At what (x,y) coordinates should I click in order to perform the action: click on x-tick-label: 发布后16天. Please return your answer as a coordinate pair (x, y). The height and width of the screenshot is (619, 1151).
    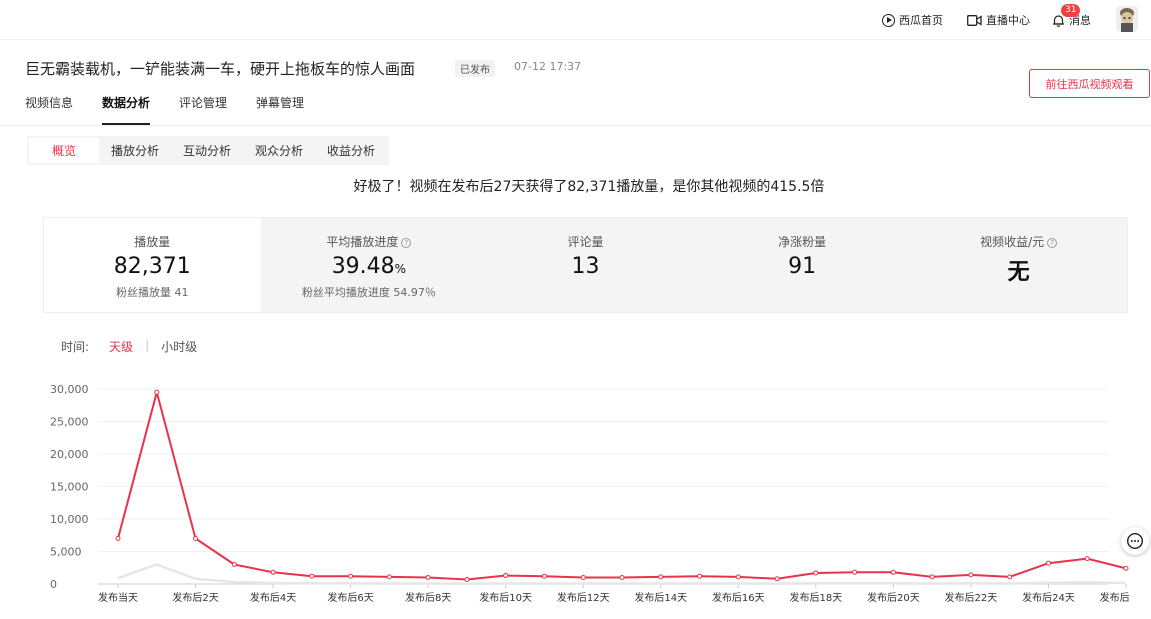
    Looking at the image, I should click on (738, 597).